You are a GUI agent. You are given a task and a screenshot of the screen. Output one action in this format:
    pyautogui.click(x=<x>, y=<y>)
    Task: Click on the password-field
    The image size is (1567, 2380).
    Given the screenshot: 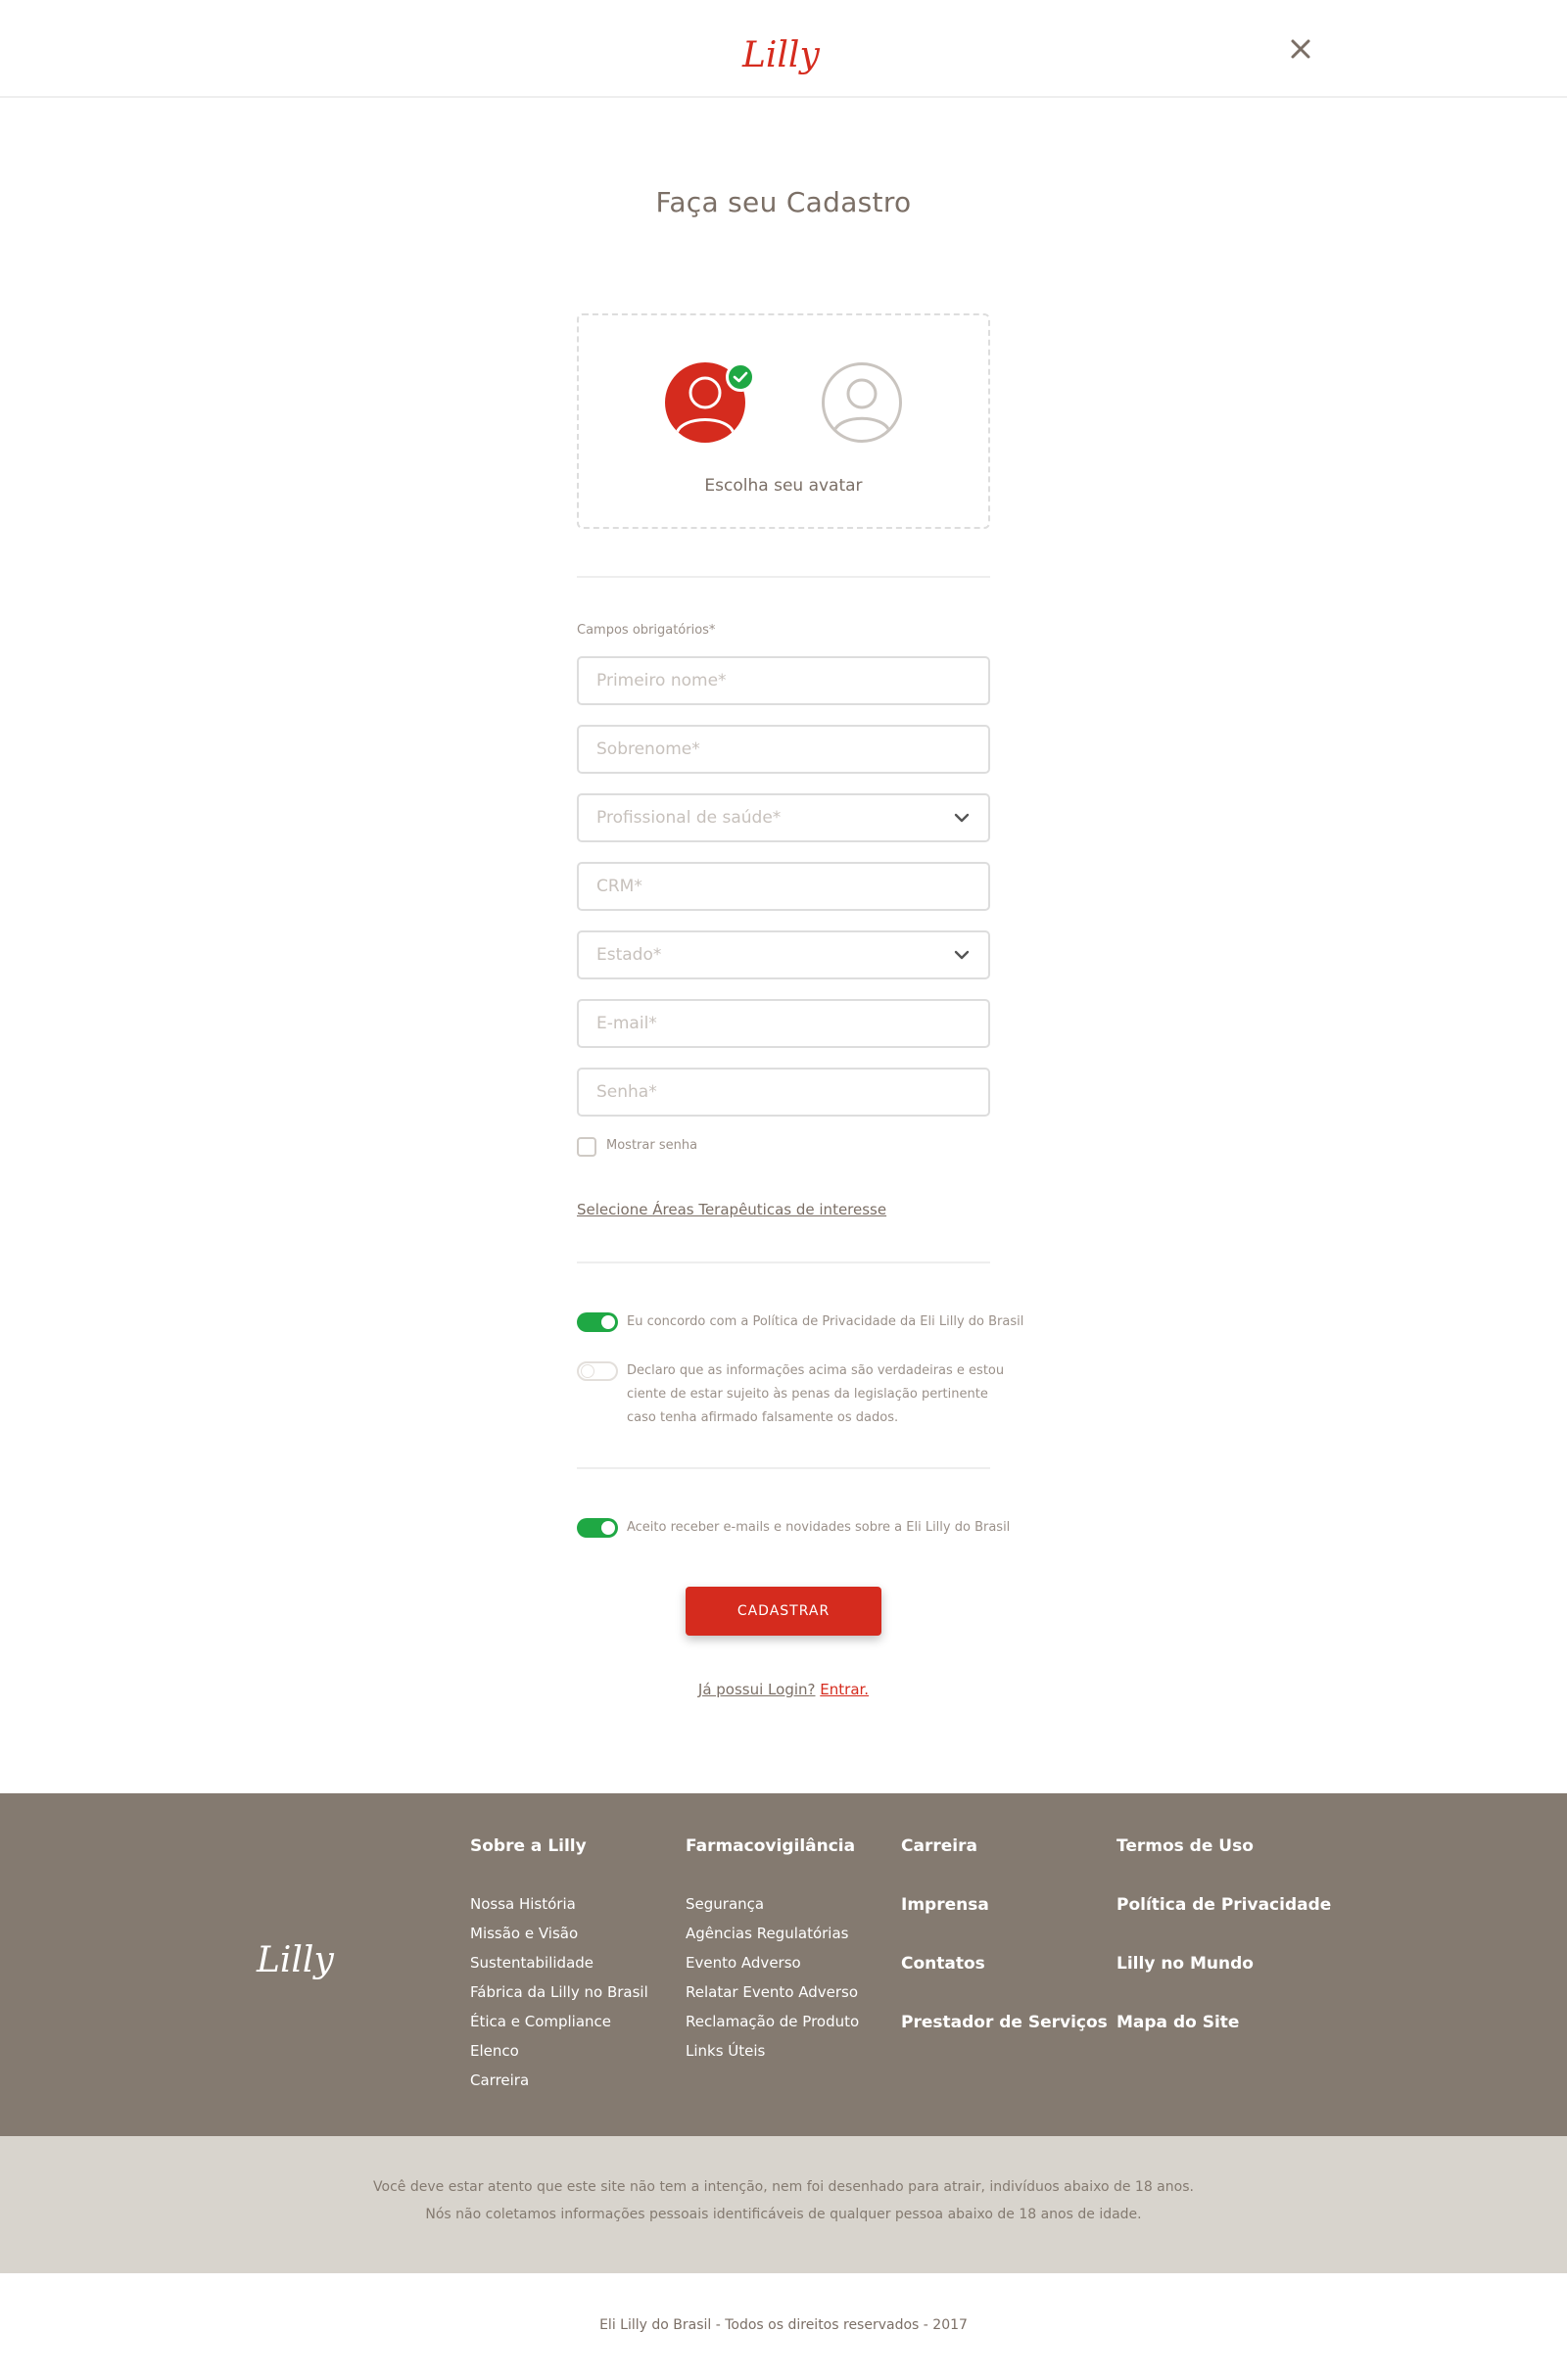 What is the action you would take?
    pyautogui.click(x=783, y=1092)
    